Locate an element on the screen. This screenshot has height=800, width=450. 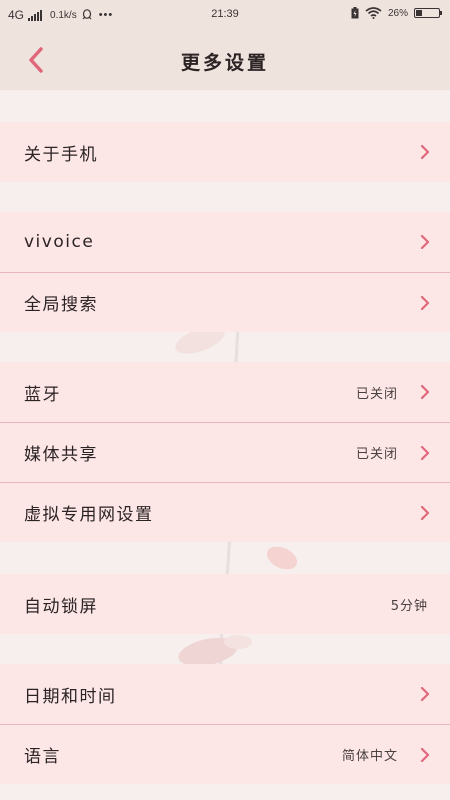
settings-item-bluetooth: 蓝牙 已关闭 is located at coordinates (225, 392).